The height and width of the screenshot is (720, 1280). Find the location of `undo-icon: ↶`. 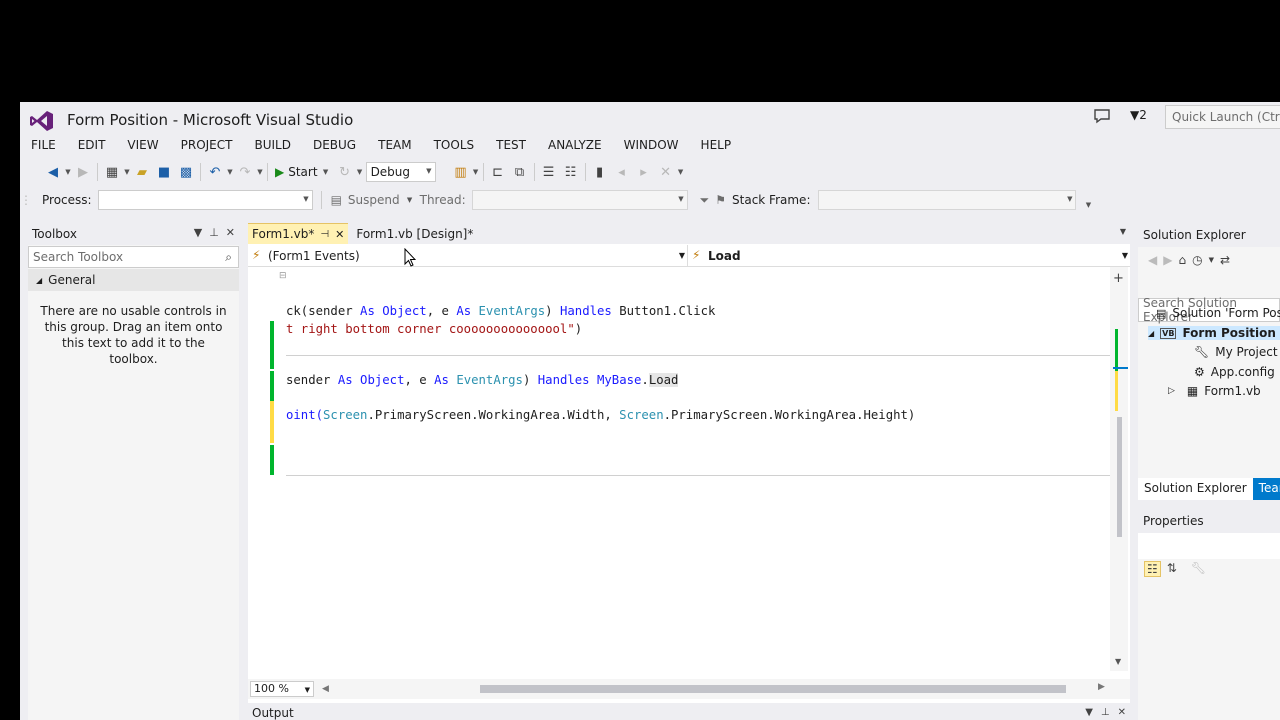

undo-icon: ↶ is located at coordinates (215, 172).